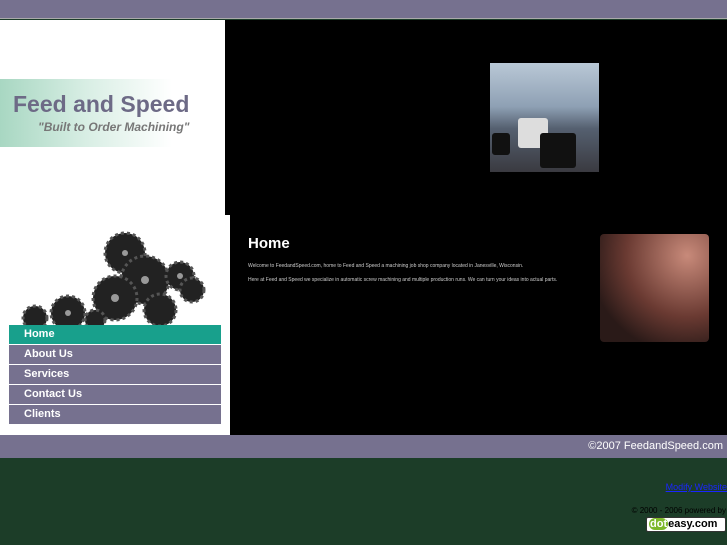 The image size is (727, 545). What do you see at coordinates (115, 354) in the screenshot?
I see `nav-about-us: About Us` at bounding box center [115, 354].